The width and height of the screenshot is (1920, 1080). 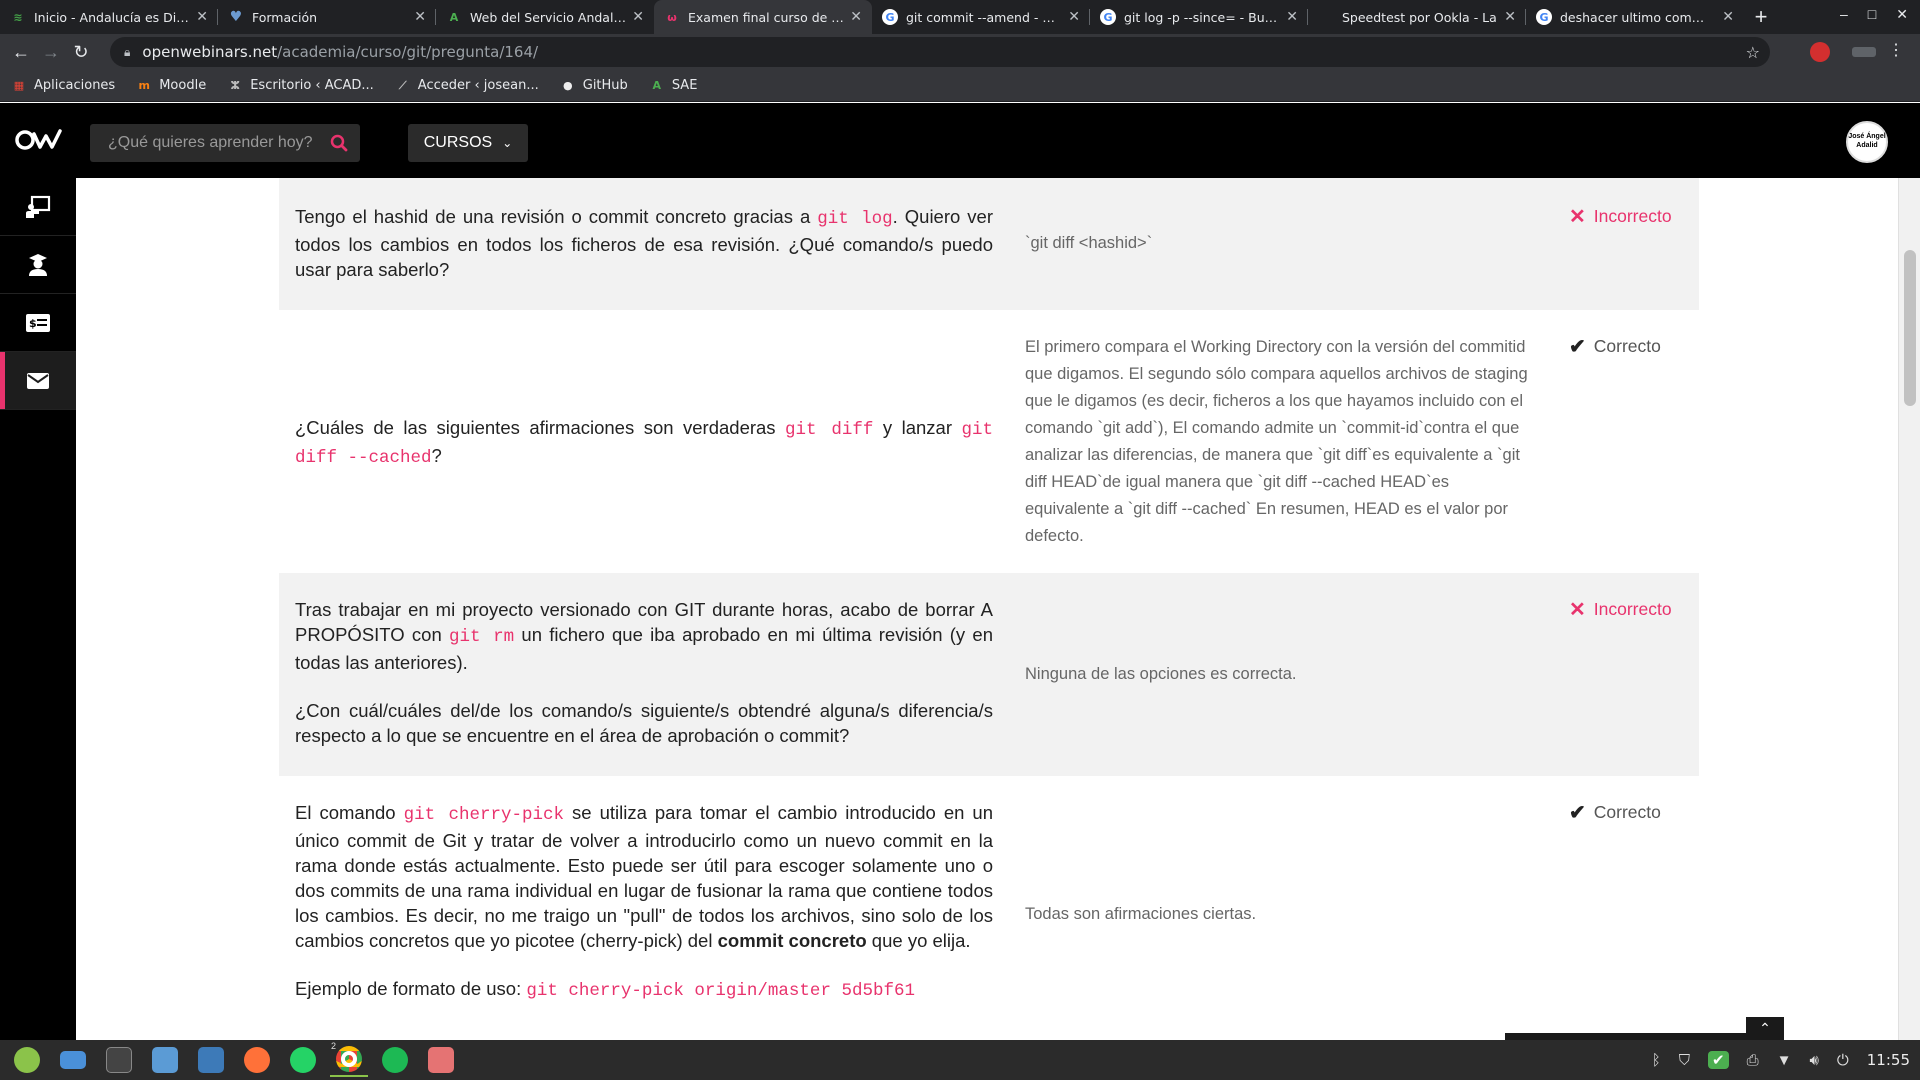 What do you see at coordinates (38, 207) in the screenshot?
I see `sidebar-item-courses` at bounding box center [38, 207].